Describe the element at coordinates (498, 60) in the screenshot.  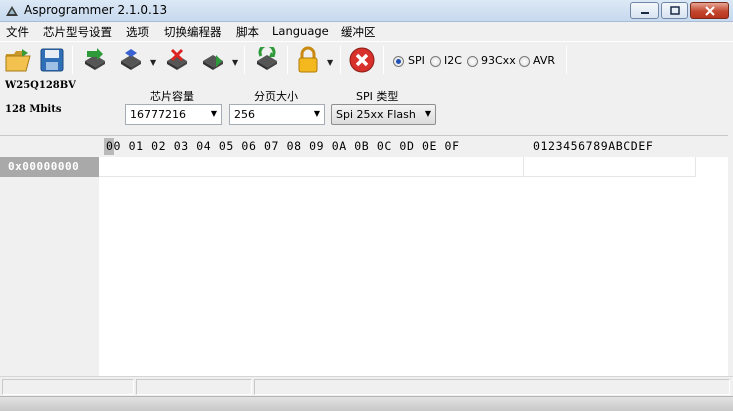
I see `radio-93cxx-label: 93Cxx` at that location.